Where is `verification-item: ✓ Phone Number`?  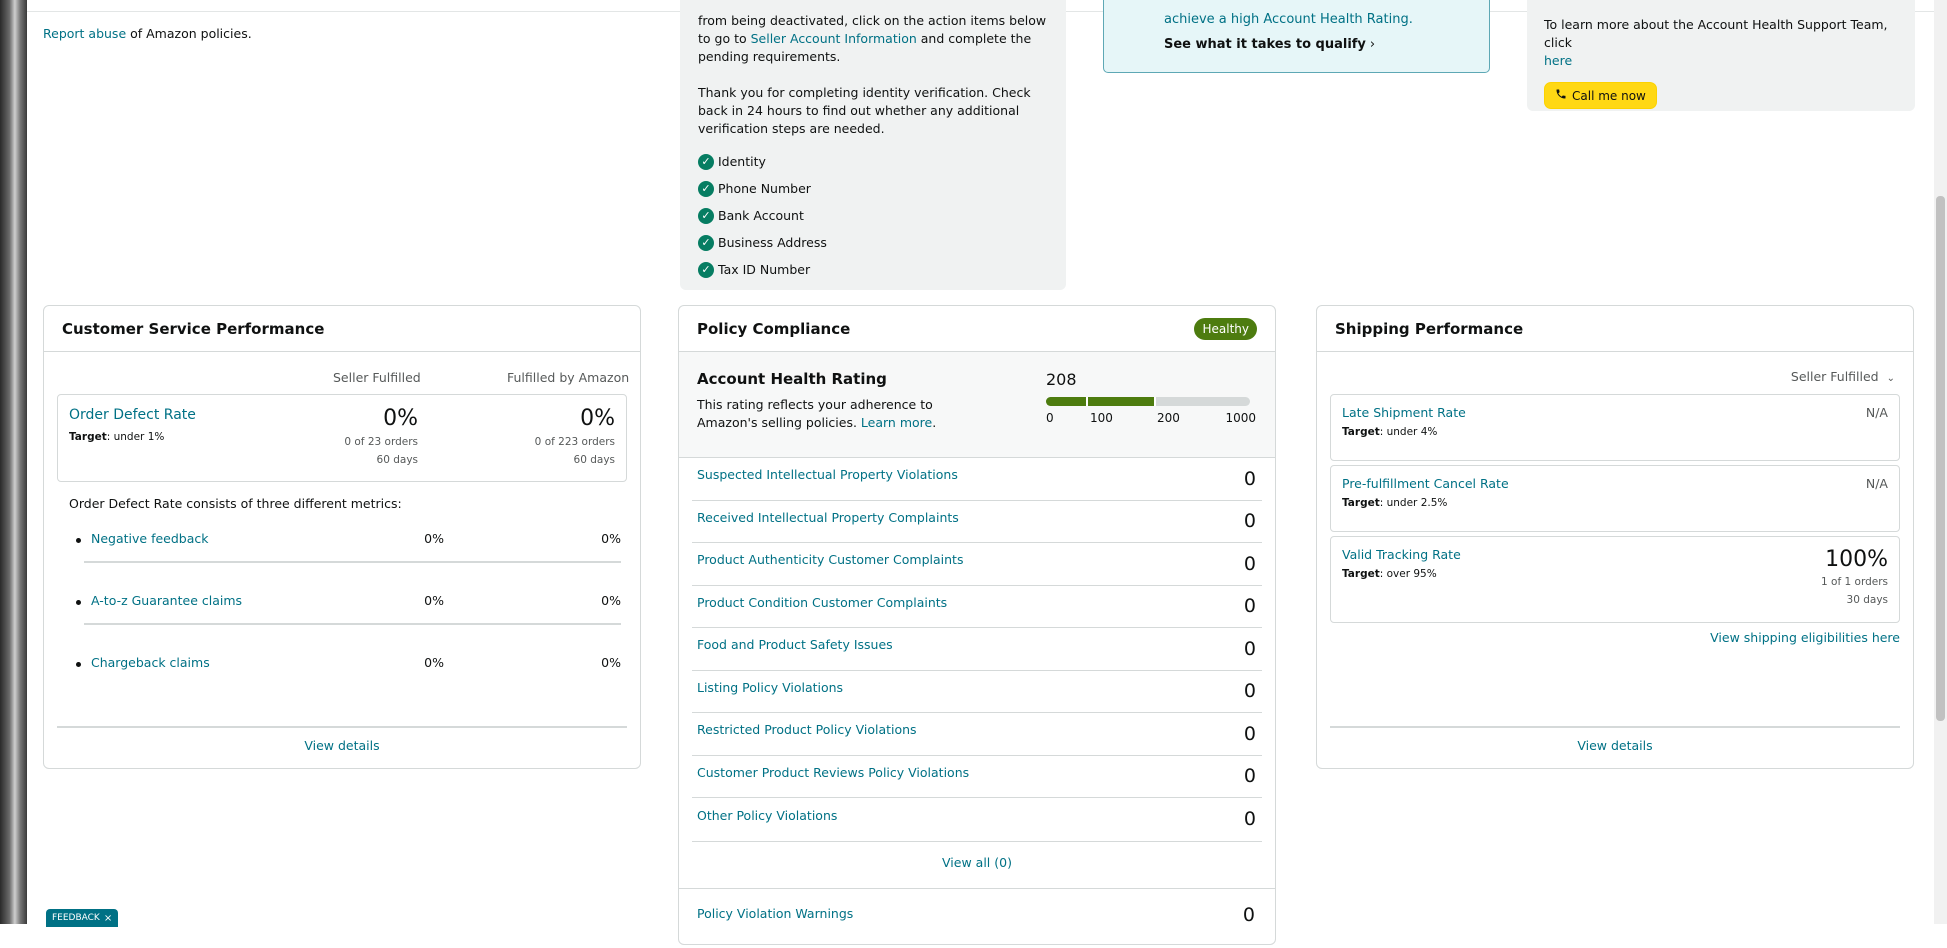 verification-item: ✓ Phone Number is located at coordinates (873, 188).